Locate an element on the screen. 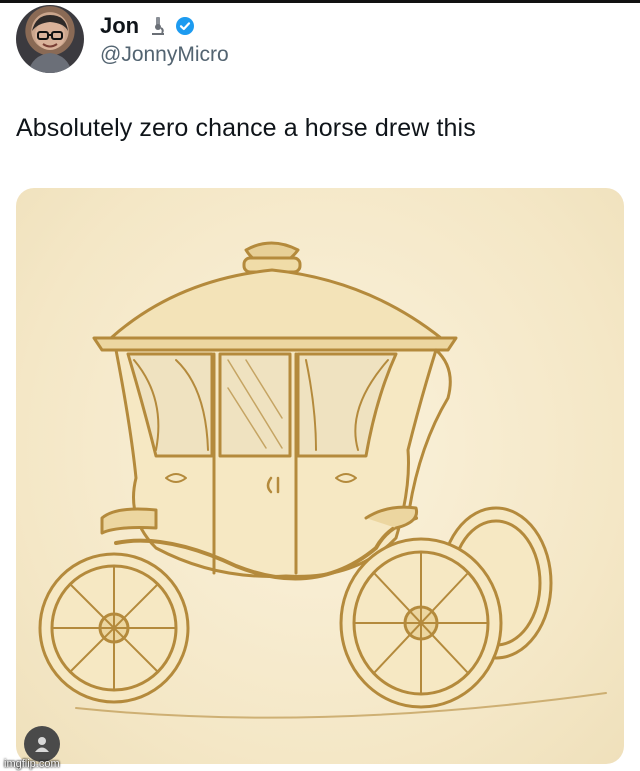 Image resolution: width=640 pixels, height=771 pixels. avatar is located at coordinates (50, 39).